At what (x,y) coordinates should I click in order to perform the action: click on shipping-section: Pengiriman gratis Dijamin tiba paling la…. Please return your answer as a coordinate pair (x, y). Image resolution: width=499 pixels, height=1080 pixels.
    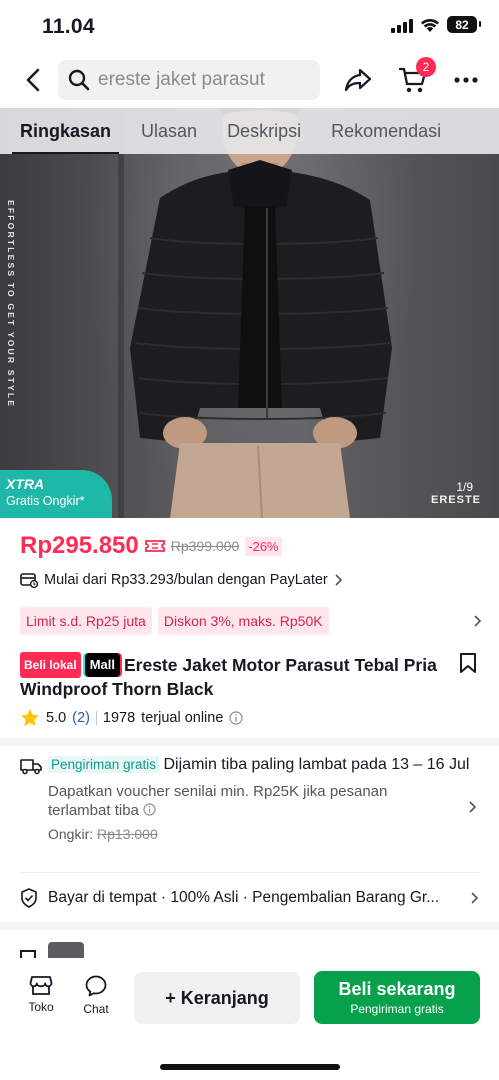
    Looking at the image, I should click on (250, 798).